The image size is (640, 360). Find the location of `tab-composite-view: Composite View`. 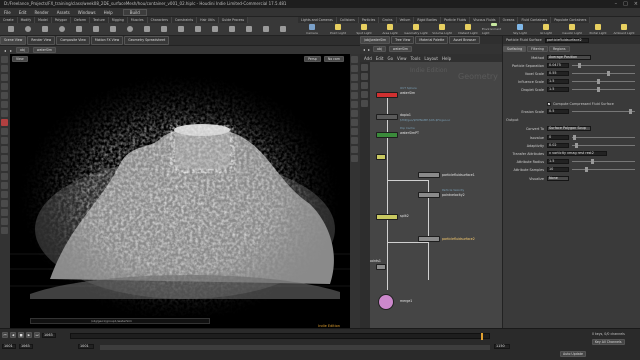

tab-composite-view: Composite View is located at coordinates (73, 40).